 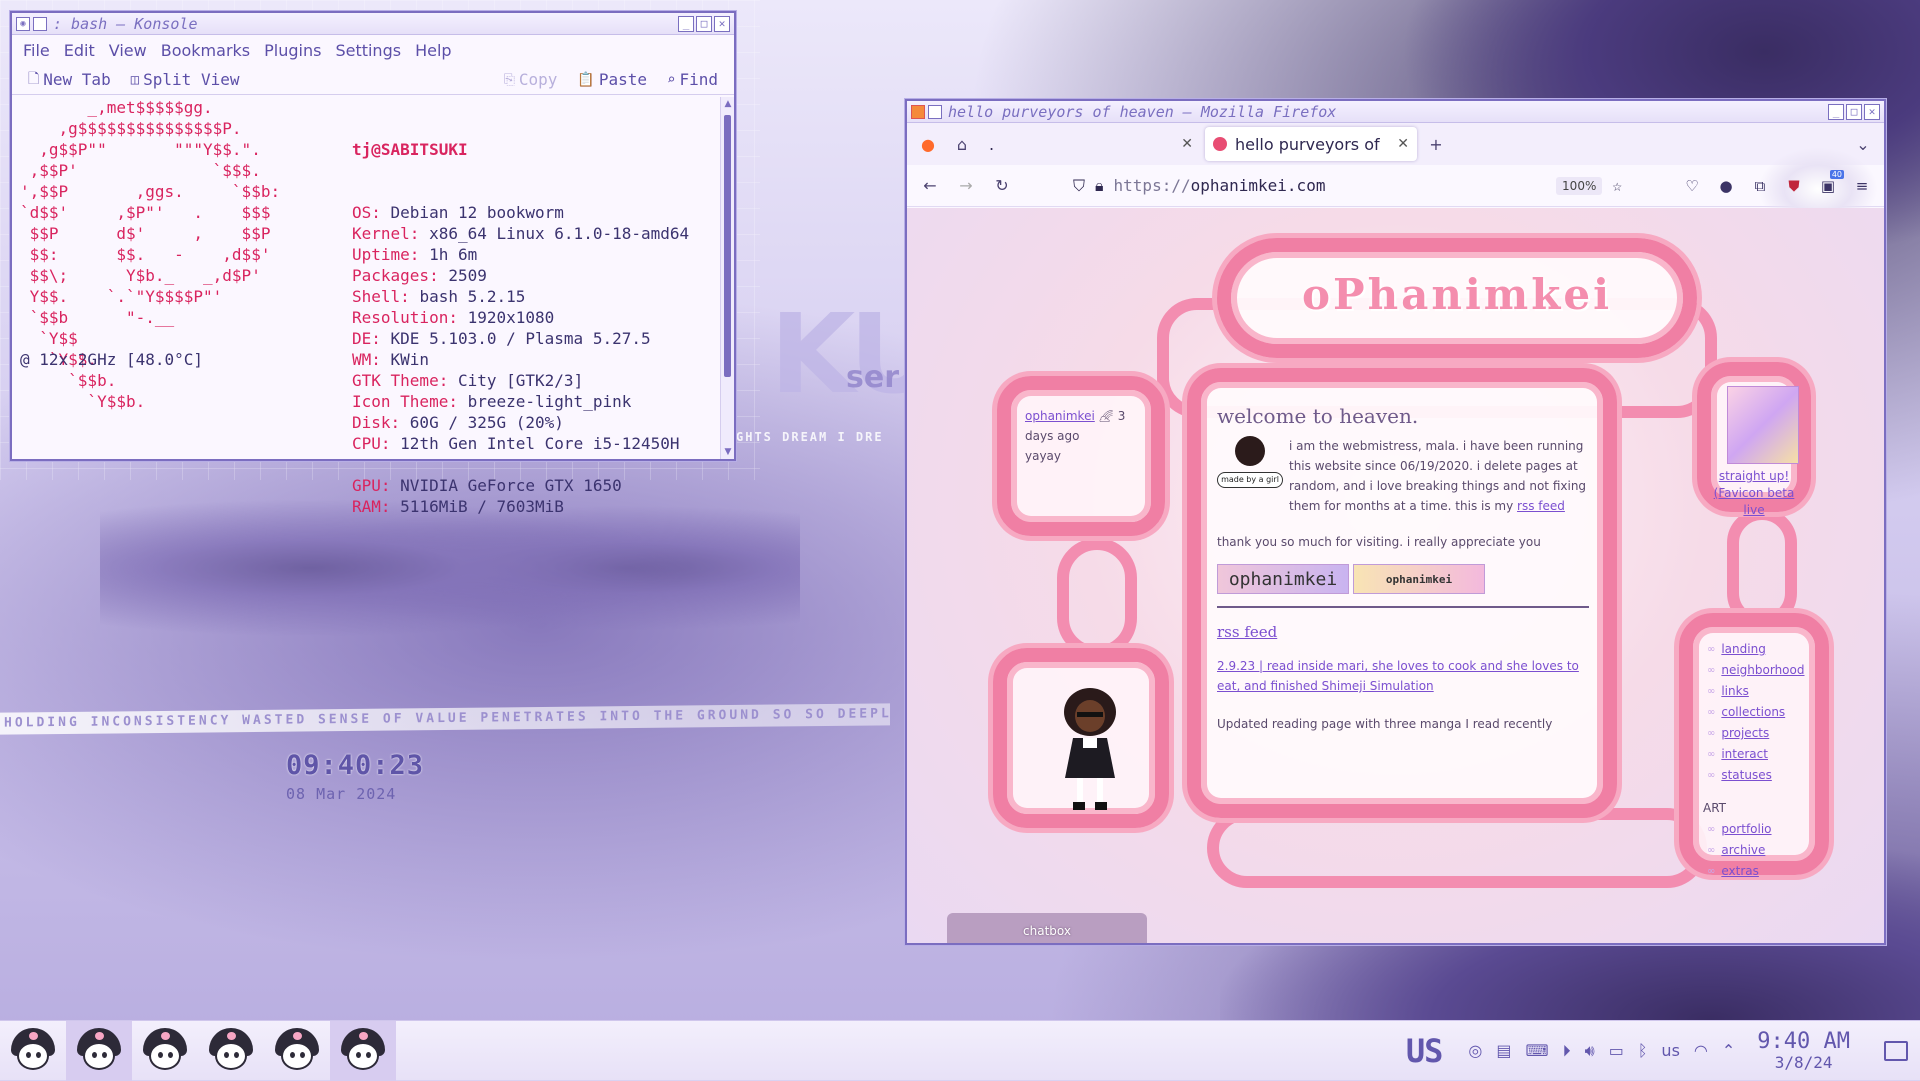 What do you see at coordinates (1728, 1050) in the screenshot?
I see `tray-expand-chevron-icon: ⌃` at bounding box center [1728, 1050].